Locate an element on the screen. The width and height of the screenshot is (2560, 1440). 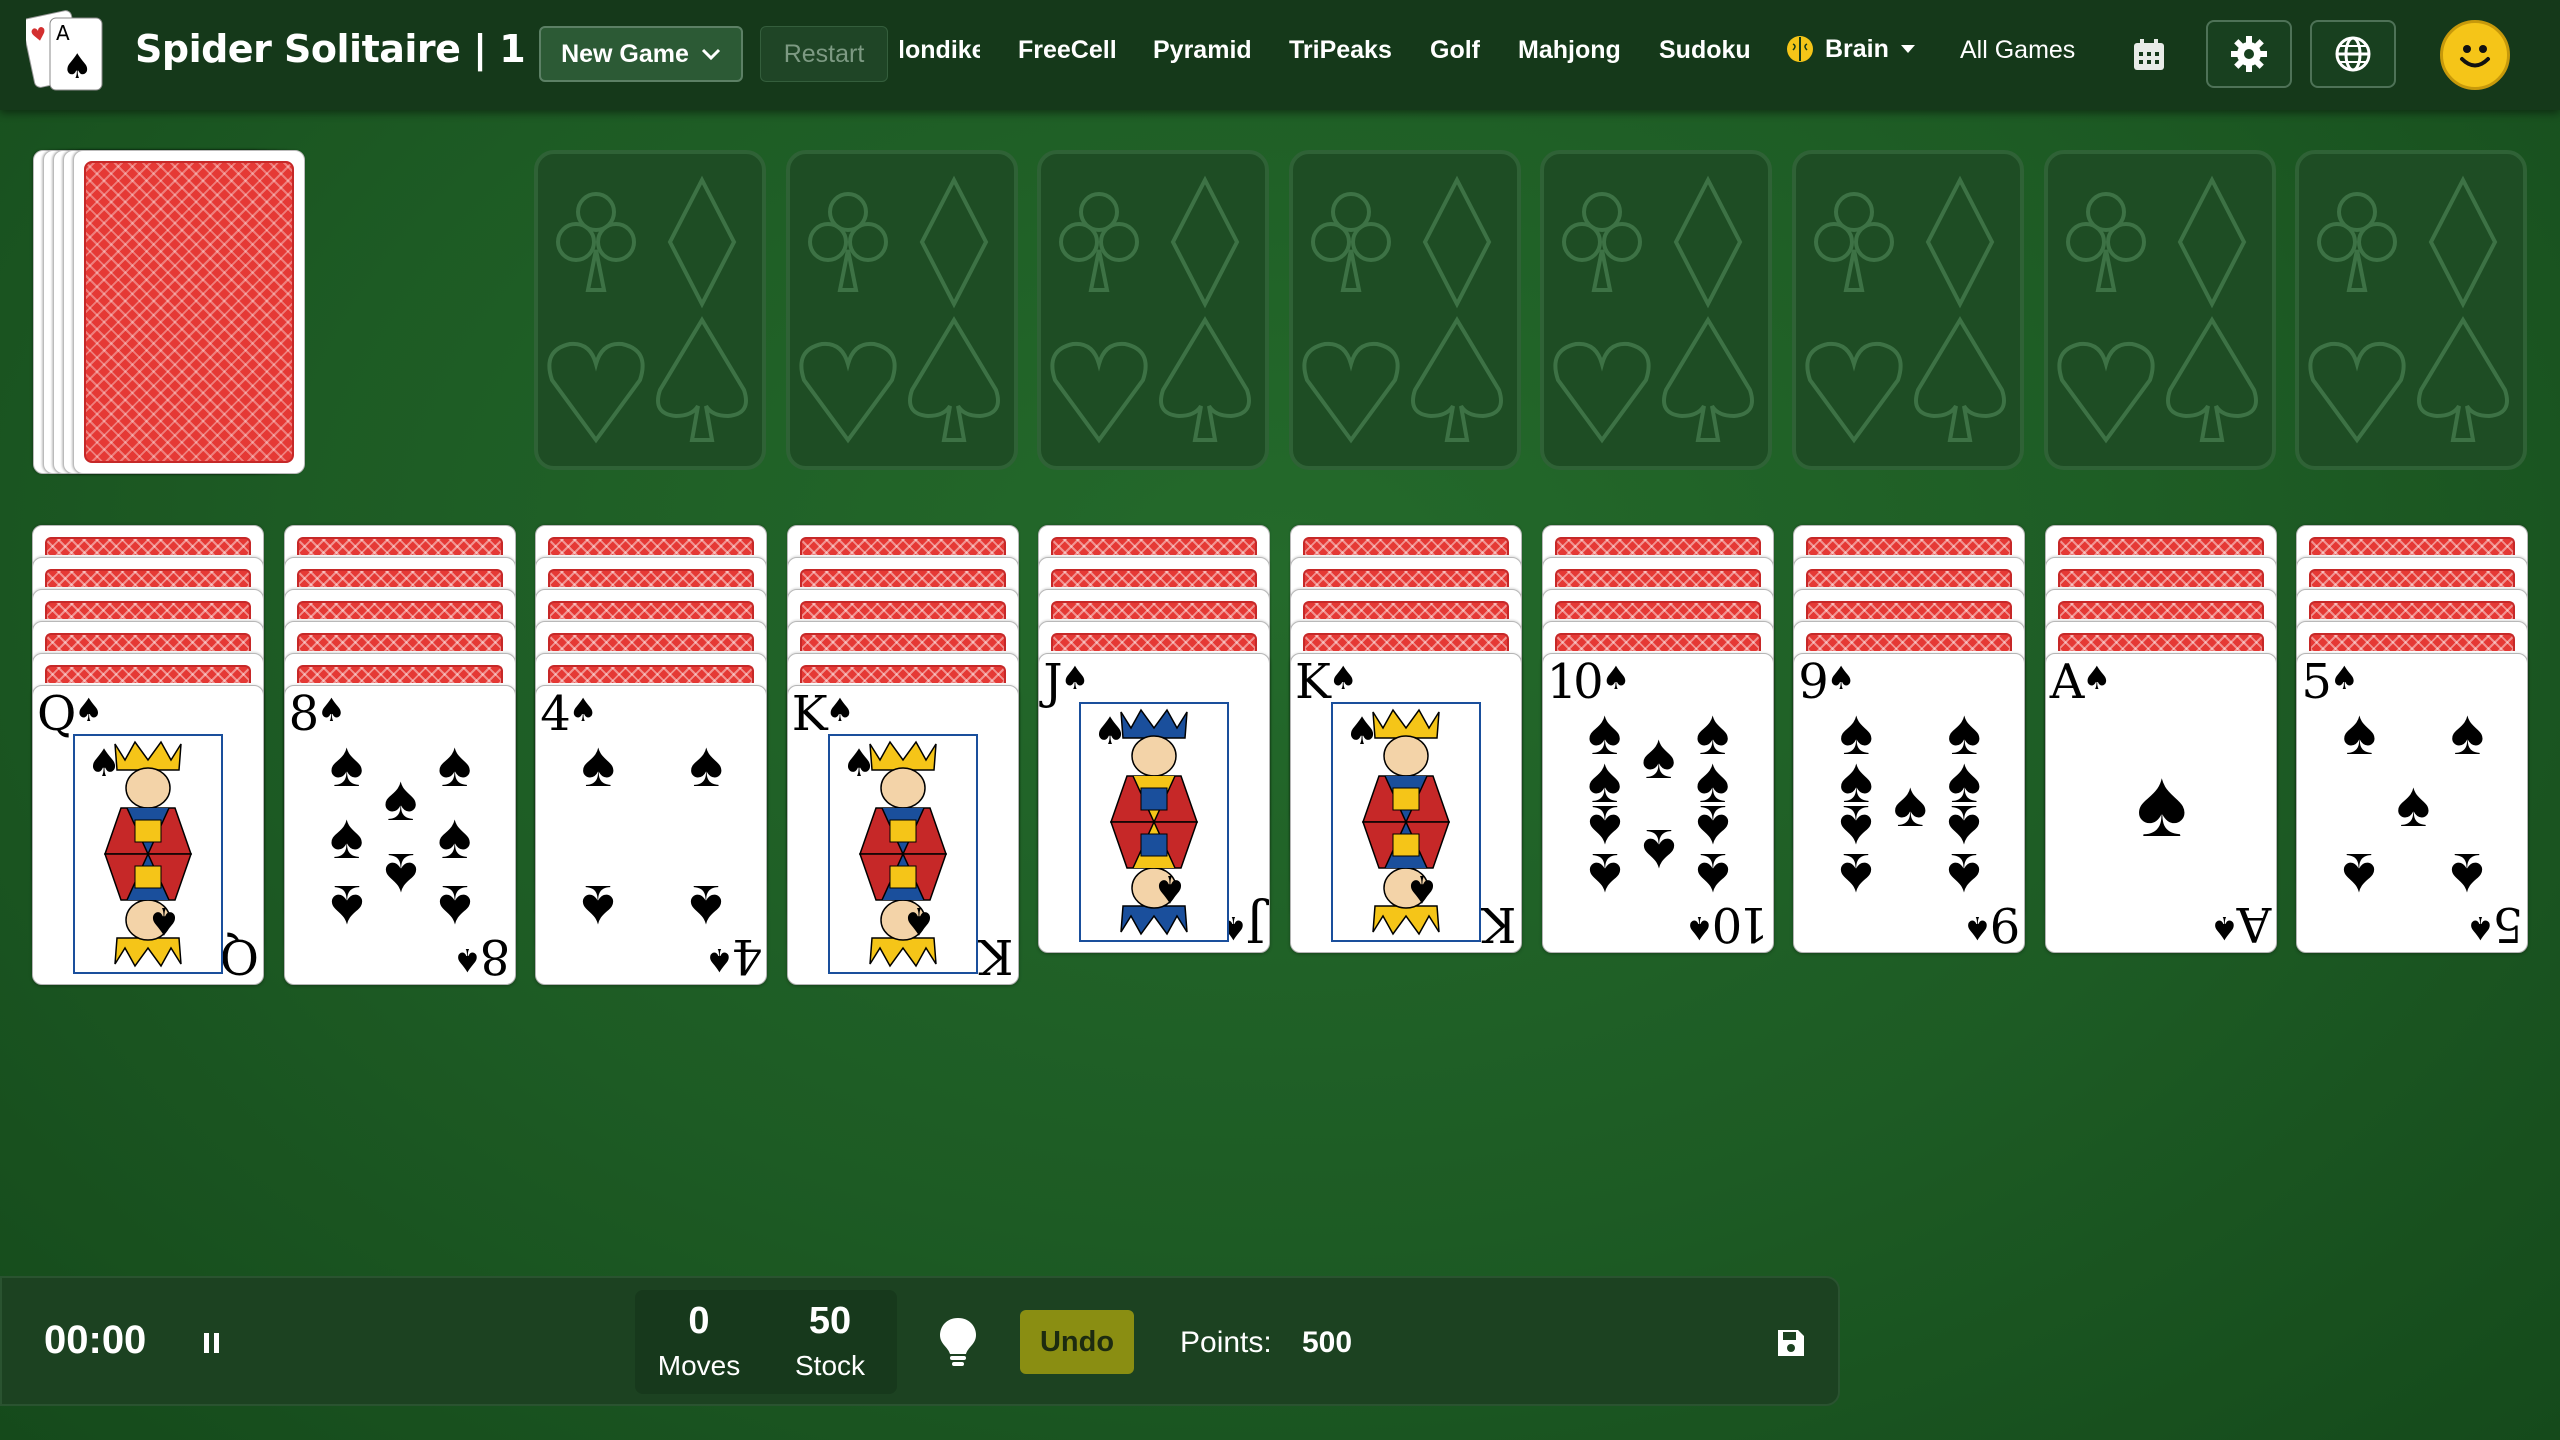
settings-button is located at coordinates (2249, 54).